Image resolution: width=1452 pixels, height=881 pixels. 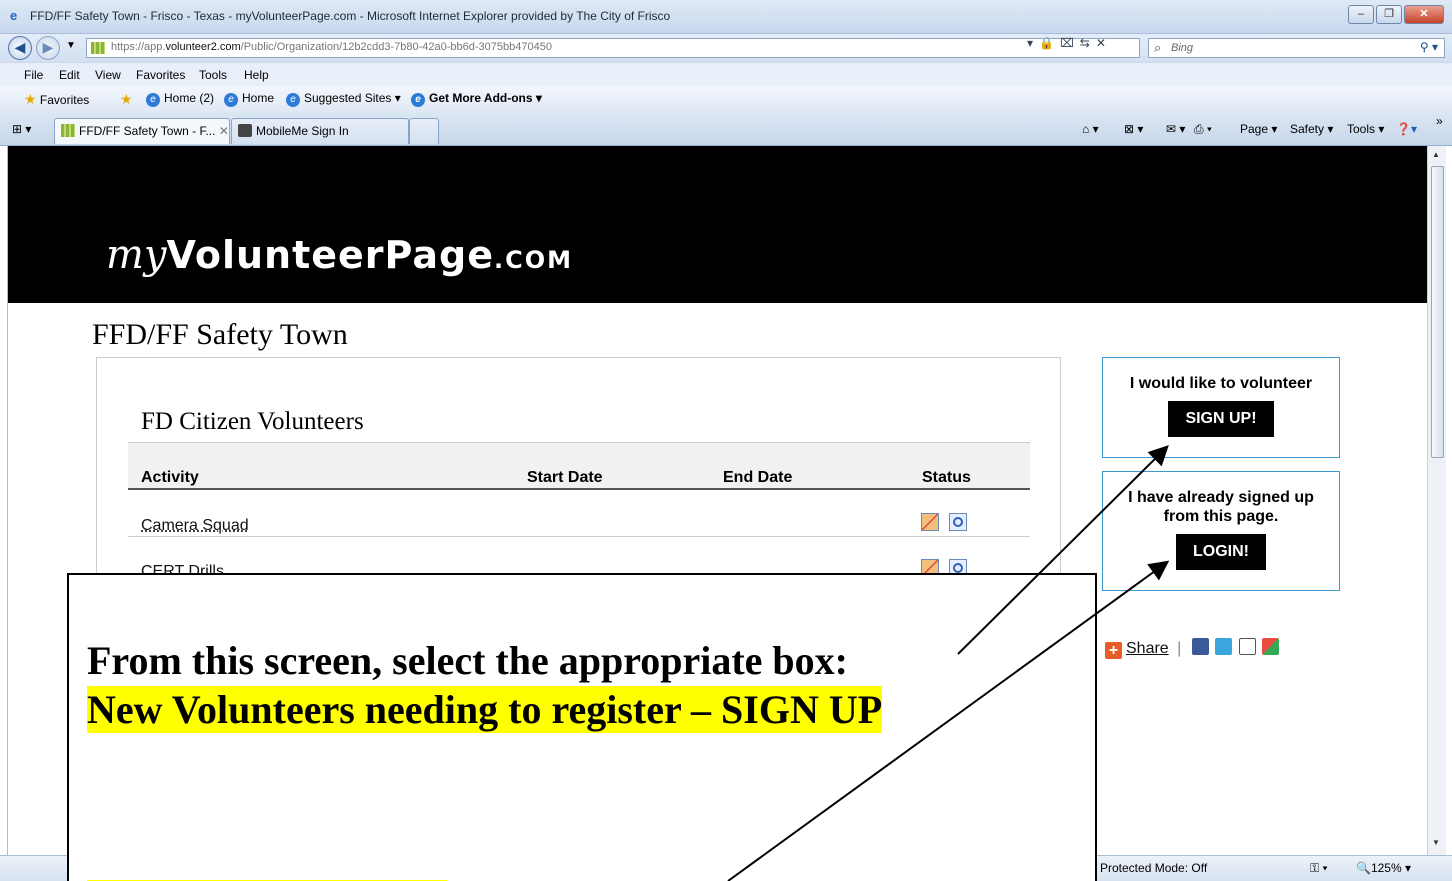 What do you see at coordinates (1221, 497) in the screenshot?
I see `login-text-line1: I have already signed up` at bounding box center [1221, 497].